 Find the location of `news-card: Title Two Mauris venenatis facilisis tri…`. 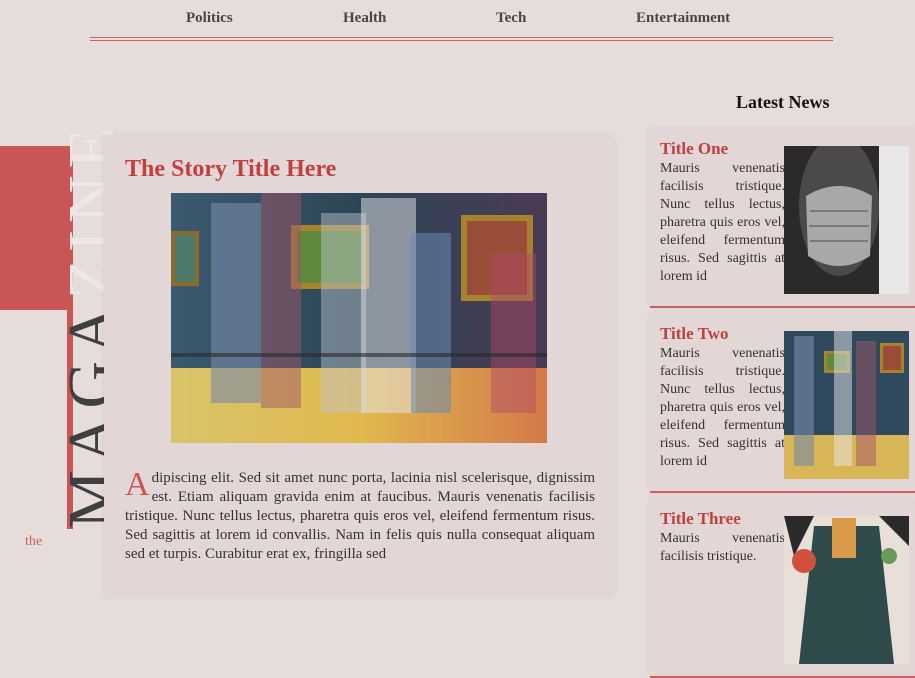

news-card: Title Two Mauris venenatis facilisis tri… is located at coordinates (782, 403).